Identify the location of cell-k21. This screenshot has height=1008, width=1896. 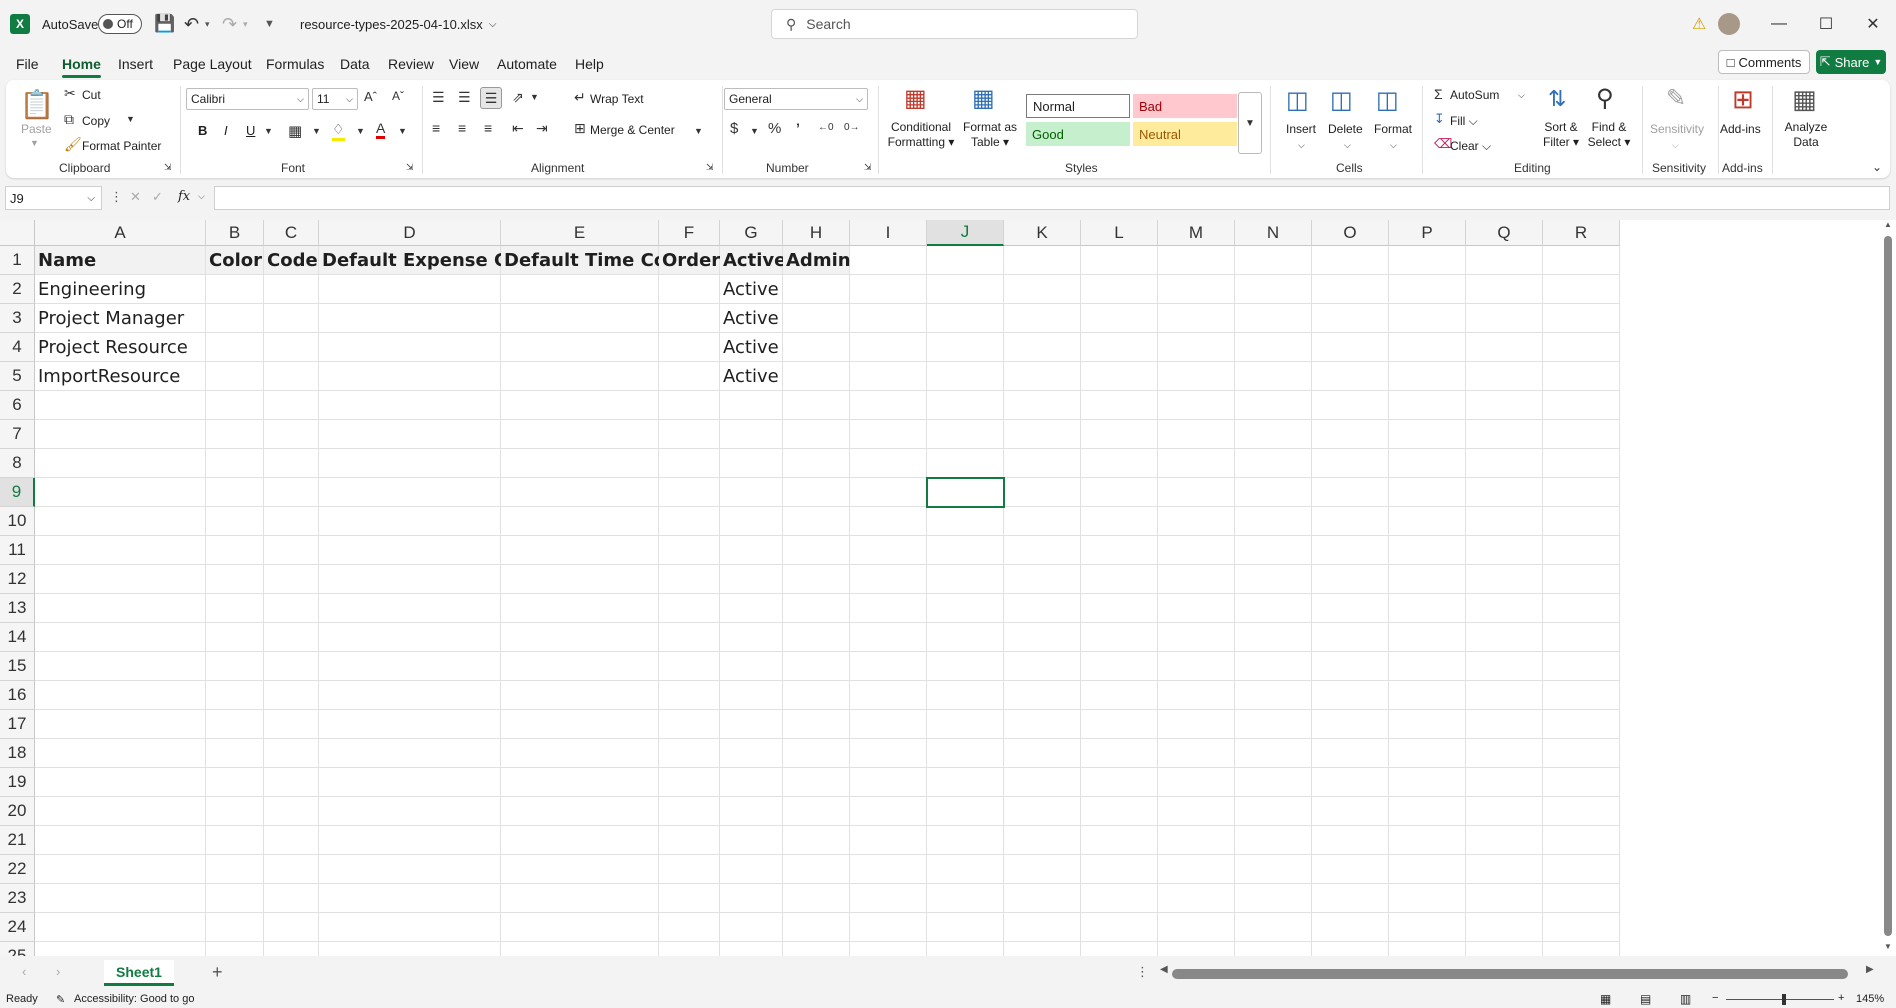
(1042, 840).